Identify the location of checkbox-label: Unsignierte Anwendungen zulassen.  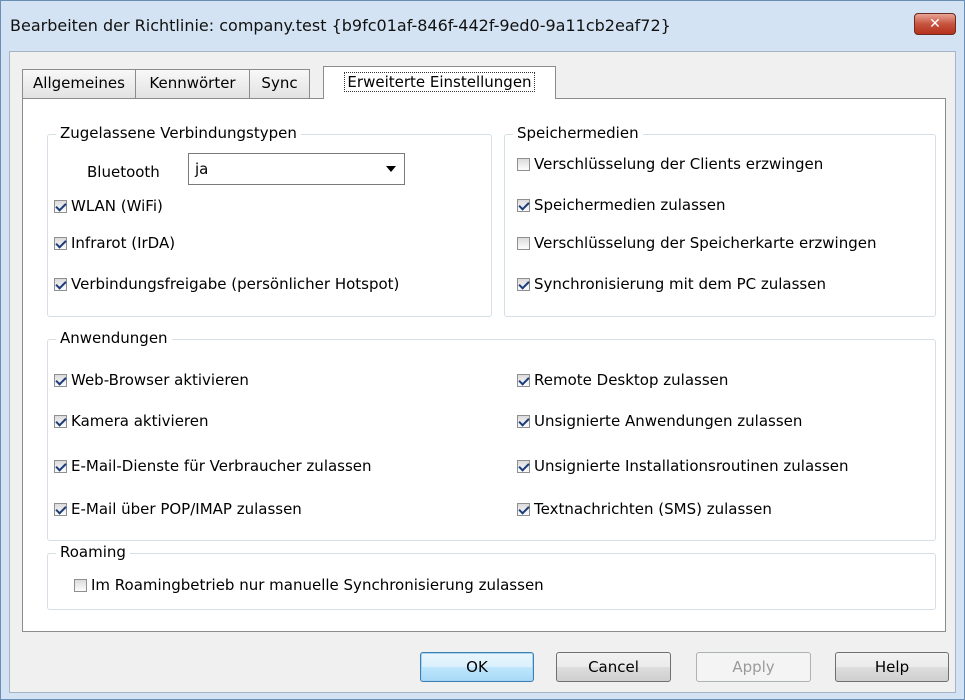
(668, 421).